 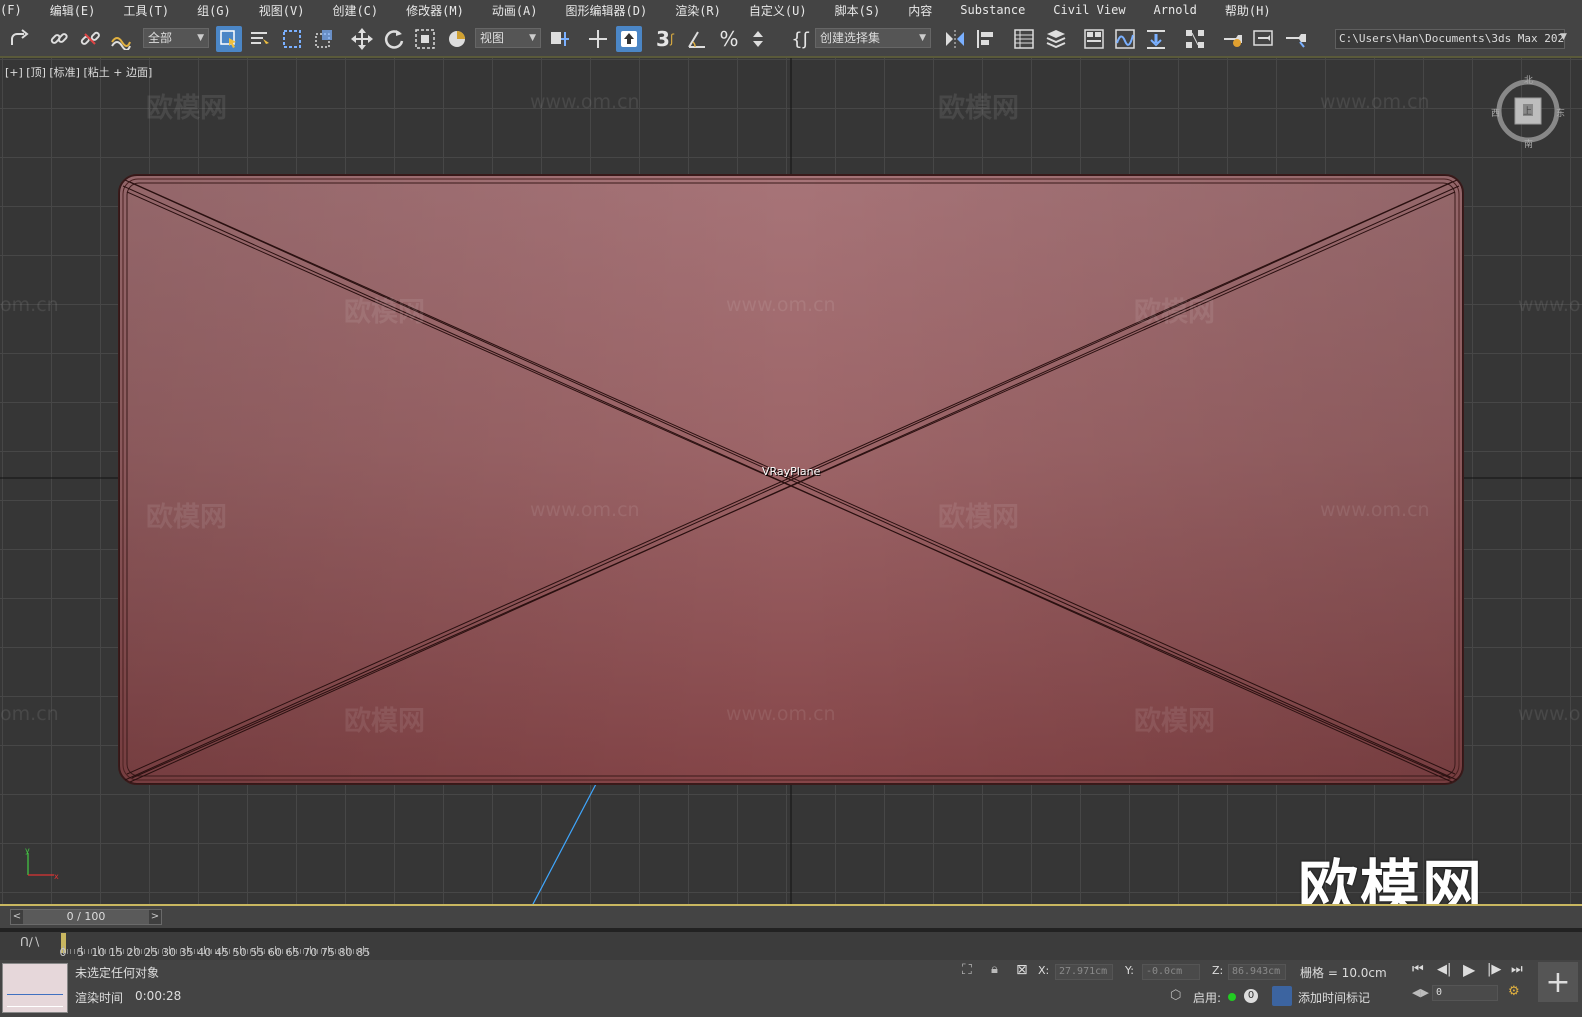 I want to click on scene-explorer-icon, so click(x=1024, y=39).